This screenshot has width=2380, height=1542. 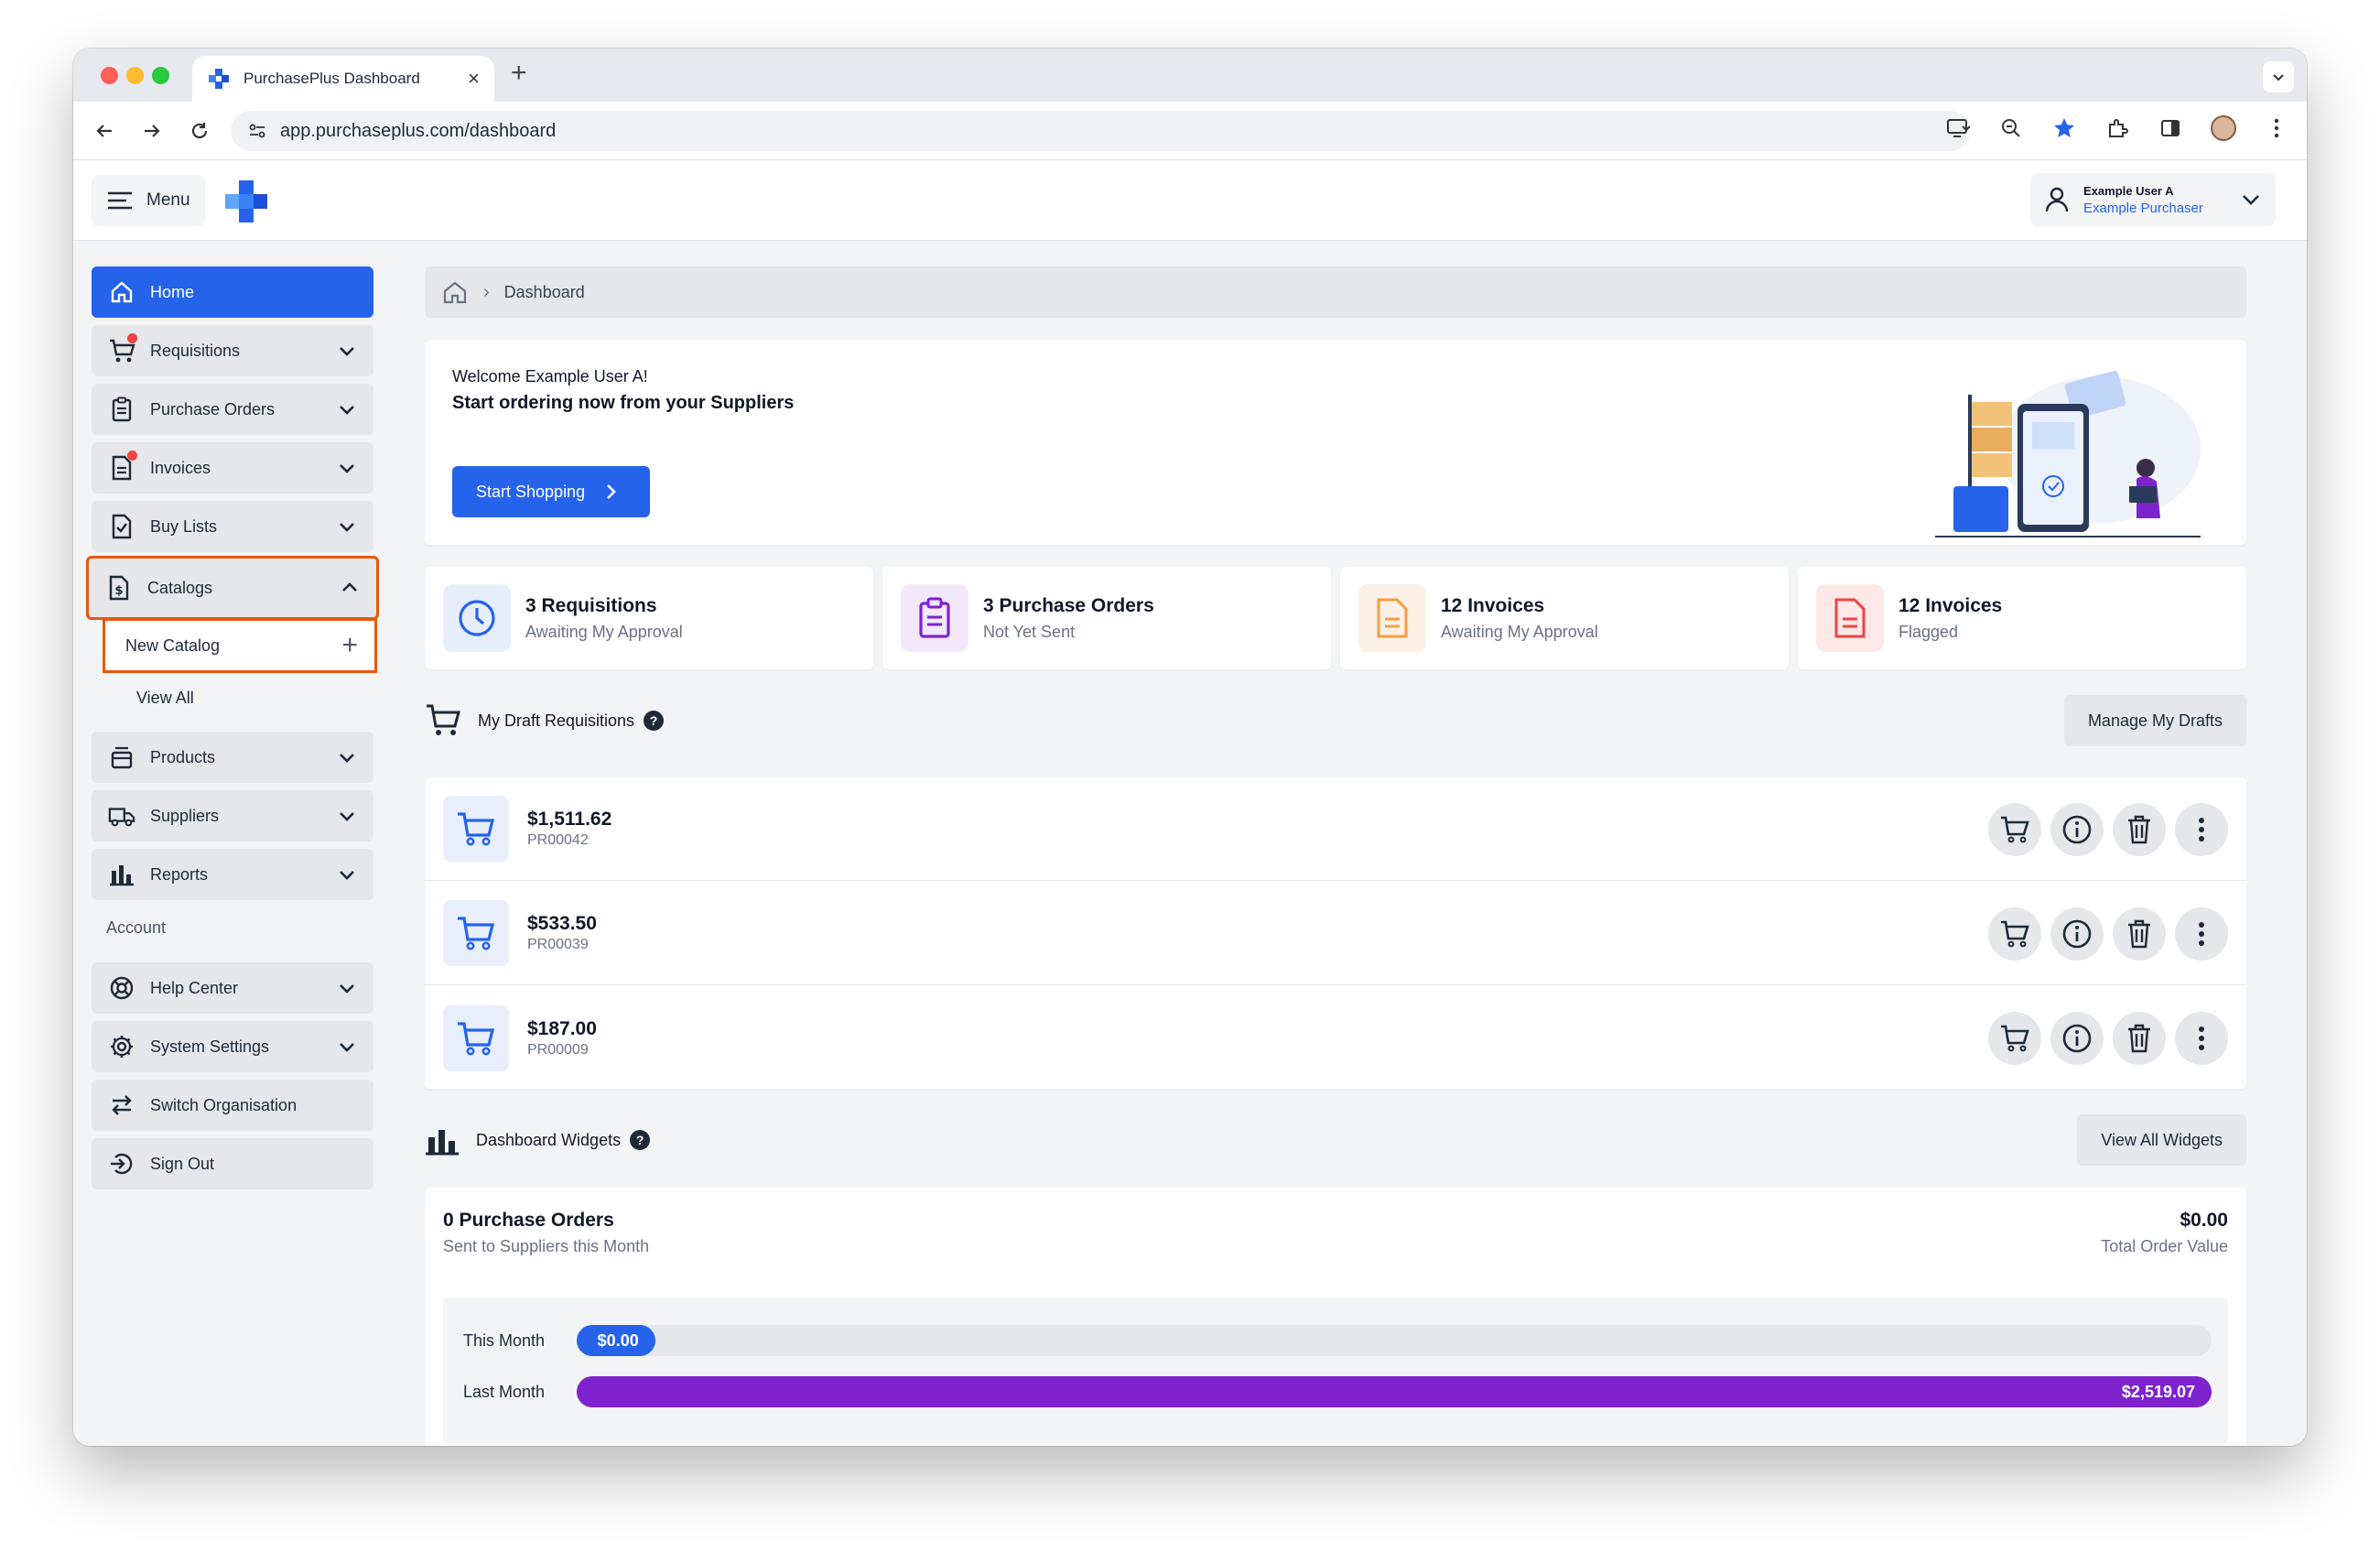 What do you see at coordinates (2011, 128) in the screenshot?
I see `zoom-icon` at bounding box center [2011, 128].